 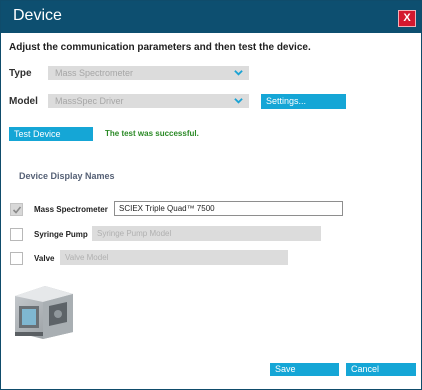 I want to click on mass-spectrometer-label: Mass Spectrometer, so click(x=71, y=209).